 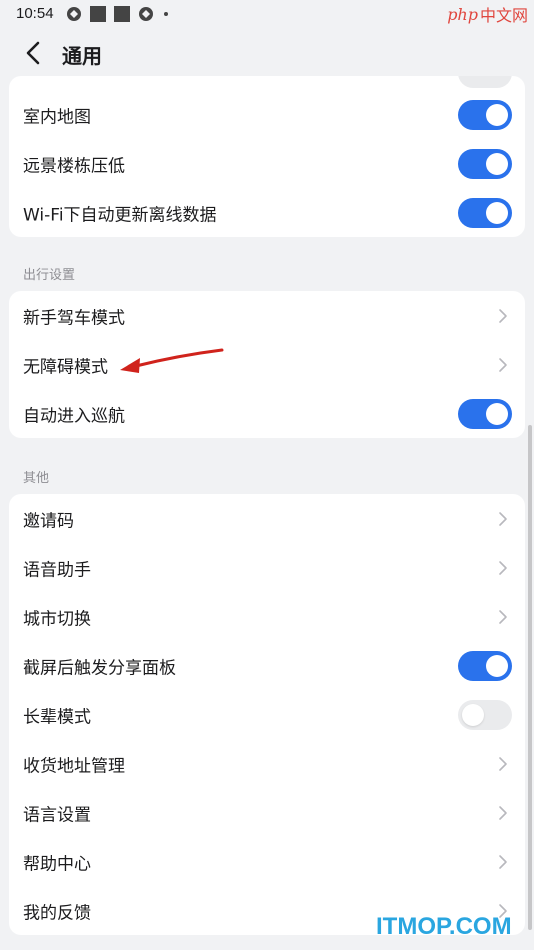 What do you see at coordinates (36, 478) in the screenshot?
I see `section-title-other: 其他` at bounding box center [36, 478].